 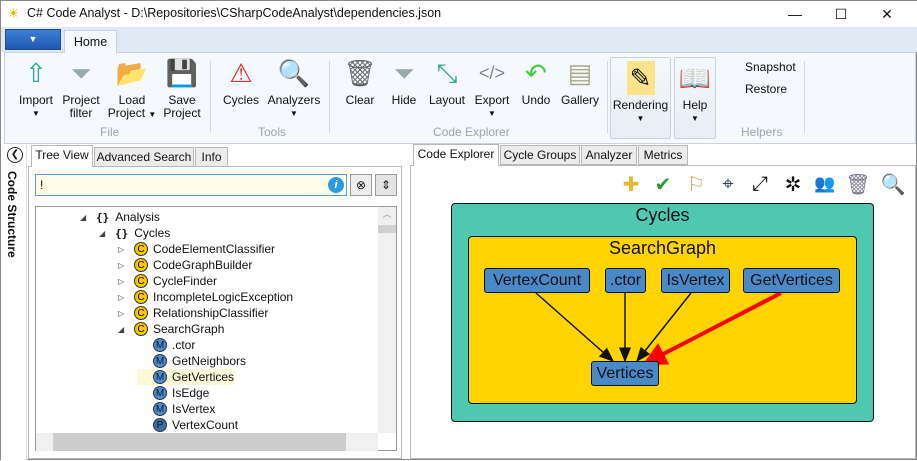 I want to click on node-vertices: Vertices, so click(x=625, y=373).